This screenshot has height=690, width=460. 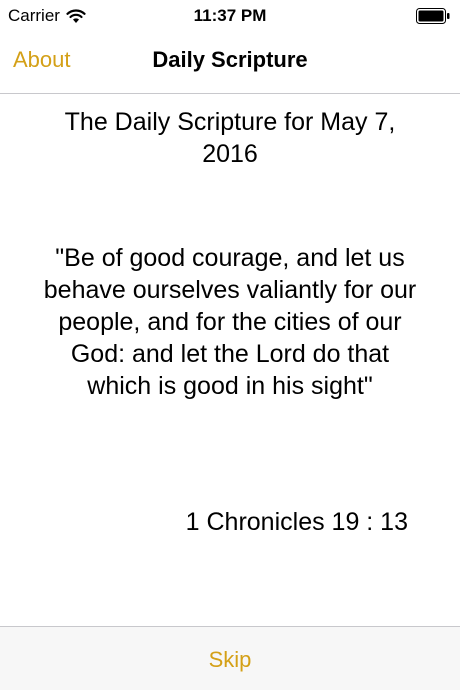 I want to click on status-time: 11:37 PM, so click(x=230, y=15).